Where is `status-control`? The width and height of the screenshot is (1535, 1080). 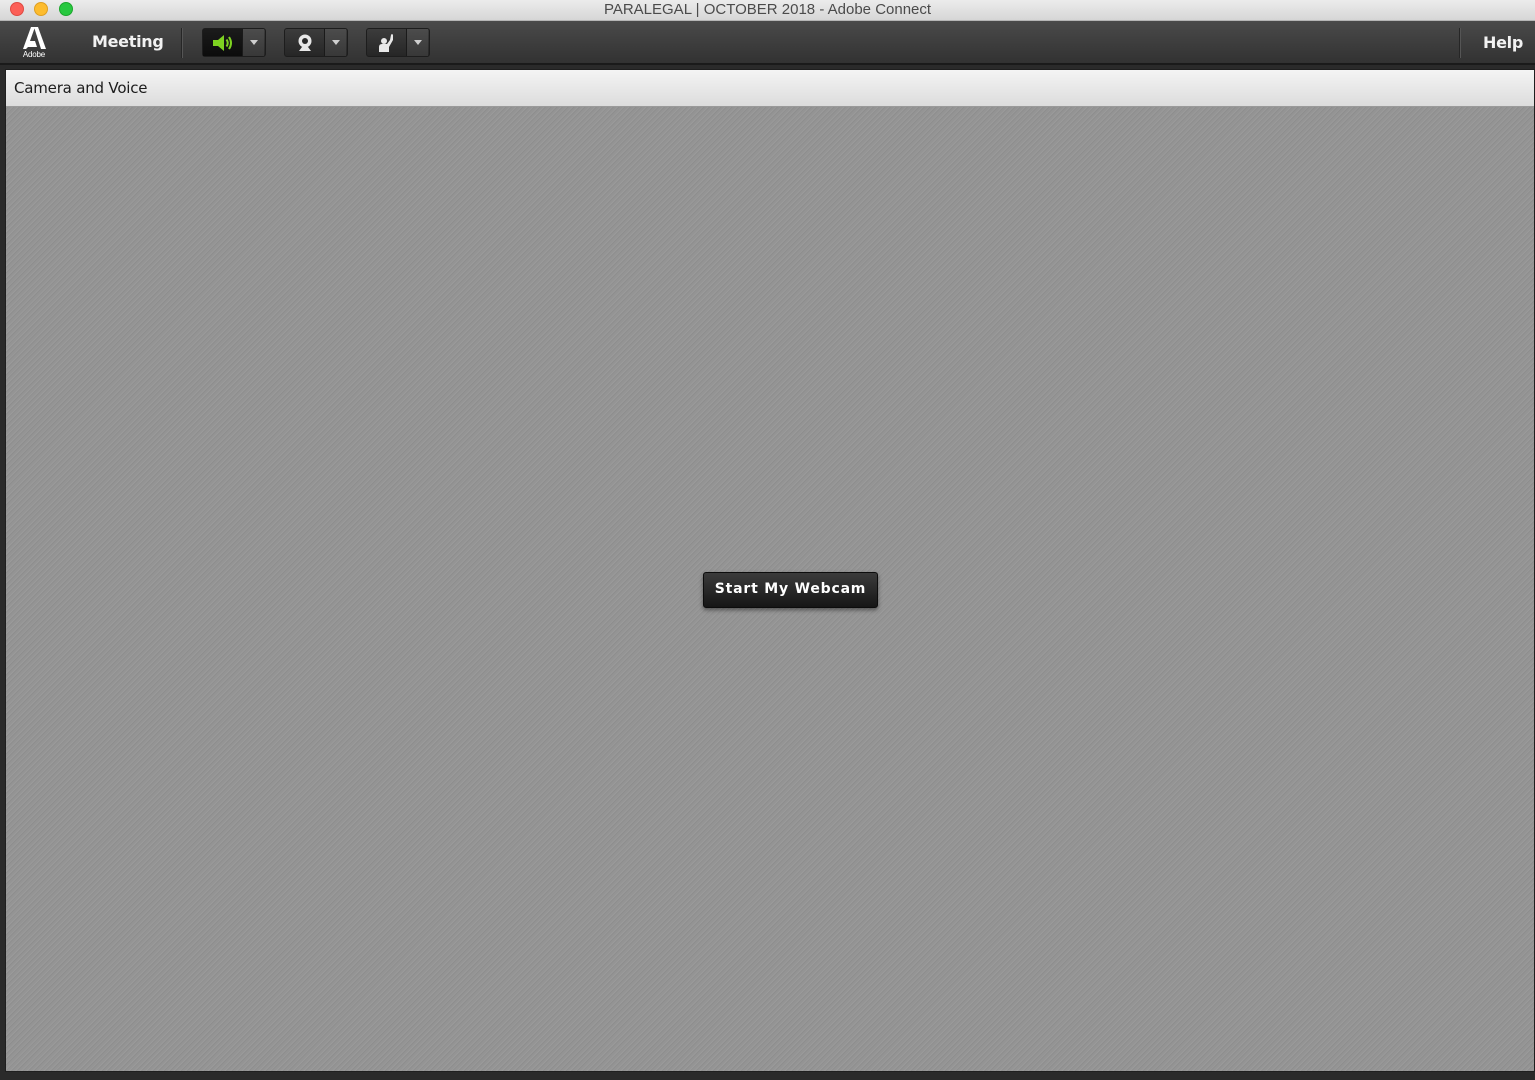
status-control is located at coordinates (398, 42).